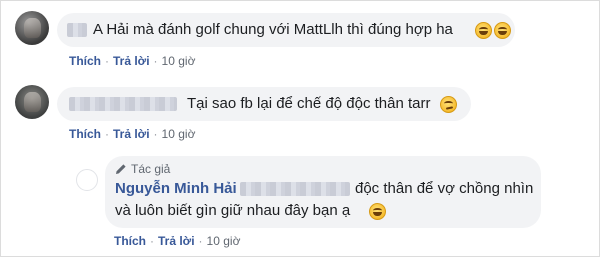 The width and height of the screenshot is (600, 257). I want to click on smirking-face-emoji, so click(448, 104).